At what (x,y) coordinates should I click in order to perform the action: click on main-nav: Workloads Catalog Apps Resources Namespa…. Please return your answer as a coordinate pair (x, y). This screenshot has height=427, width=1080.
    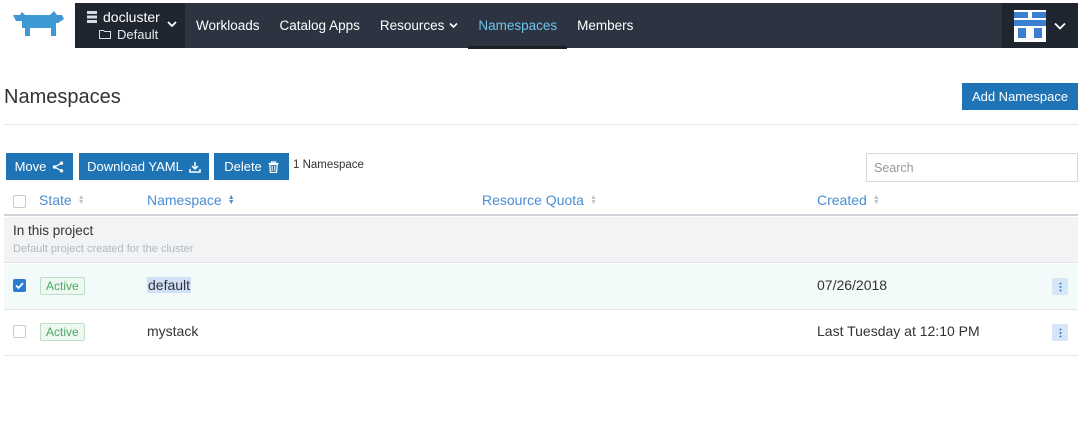
    Looking at the image, I should click on (414, 26).